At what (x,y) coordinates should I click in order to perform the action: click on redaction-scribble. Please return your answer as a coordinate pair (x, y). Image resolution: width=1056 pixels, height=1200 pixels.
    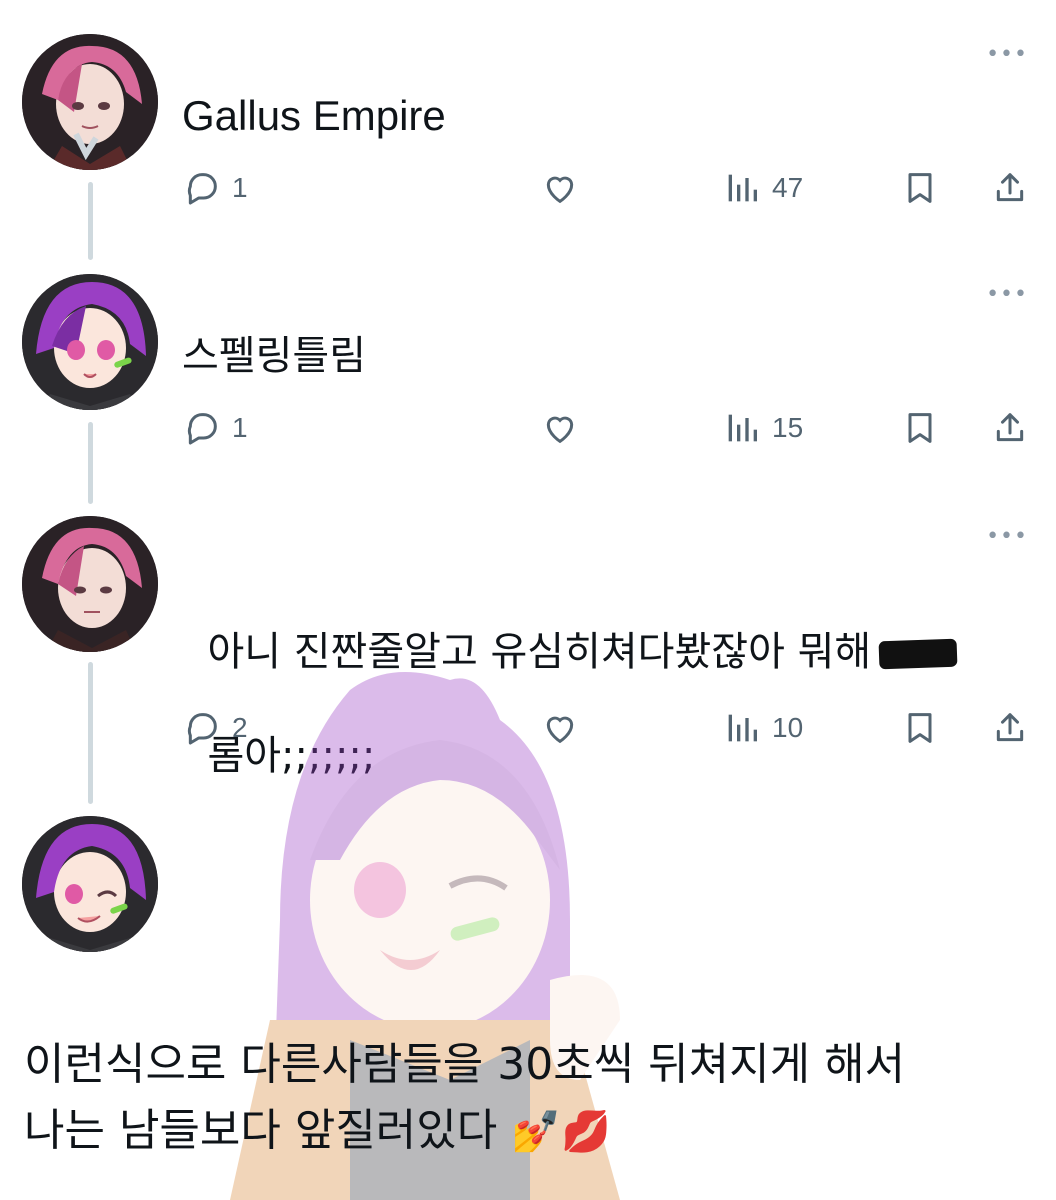
    Looking at the image, I should click on (918, 654).